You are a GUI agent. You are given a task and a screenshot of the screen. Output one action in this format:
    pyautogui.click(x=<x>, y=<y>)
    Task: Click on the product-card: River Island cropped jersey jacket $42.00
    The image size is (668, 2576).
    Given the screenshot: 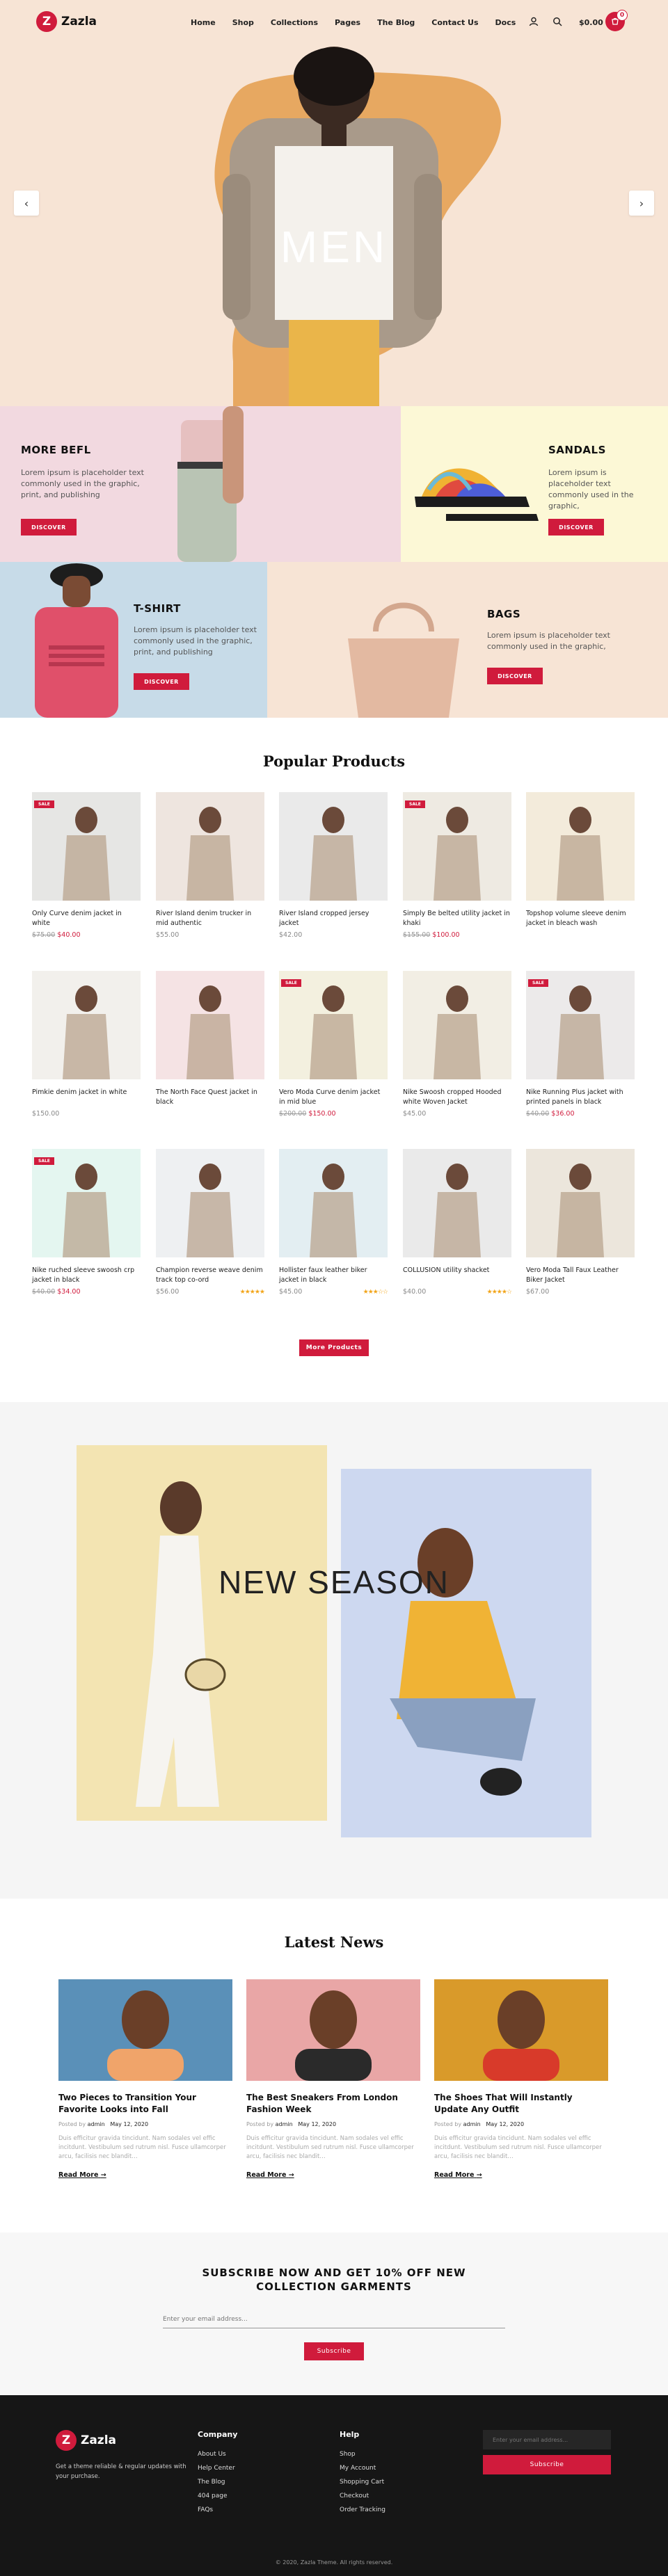 What is the action you would take?
    pyautogui.click(x=333, y=865)
    